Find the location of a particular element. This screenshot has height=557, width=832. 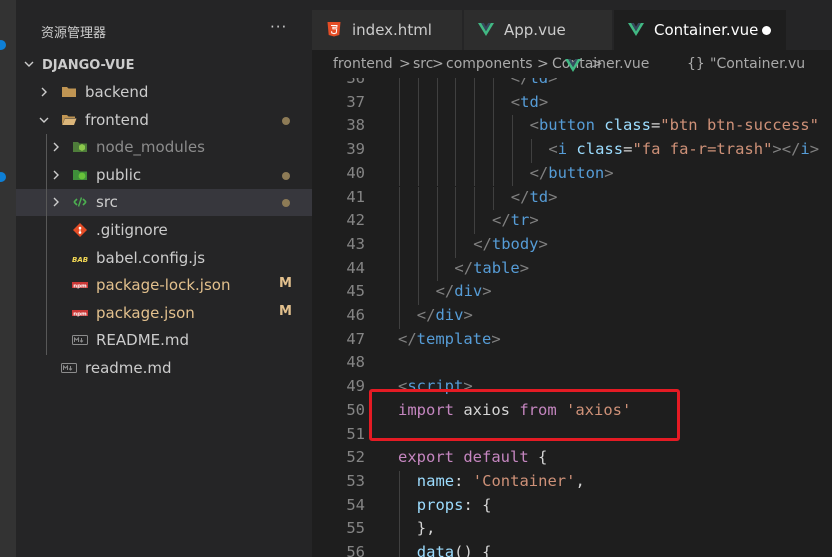

code-line: 38 <button class="btn btn-success" is located at coordinates (572, 127).